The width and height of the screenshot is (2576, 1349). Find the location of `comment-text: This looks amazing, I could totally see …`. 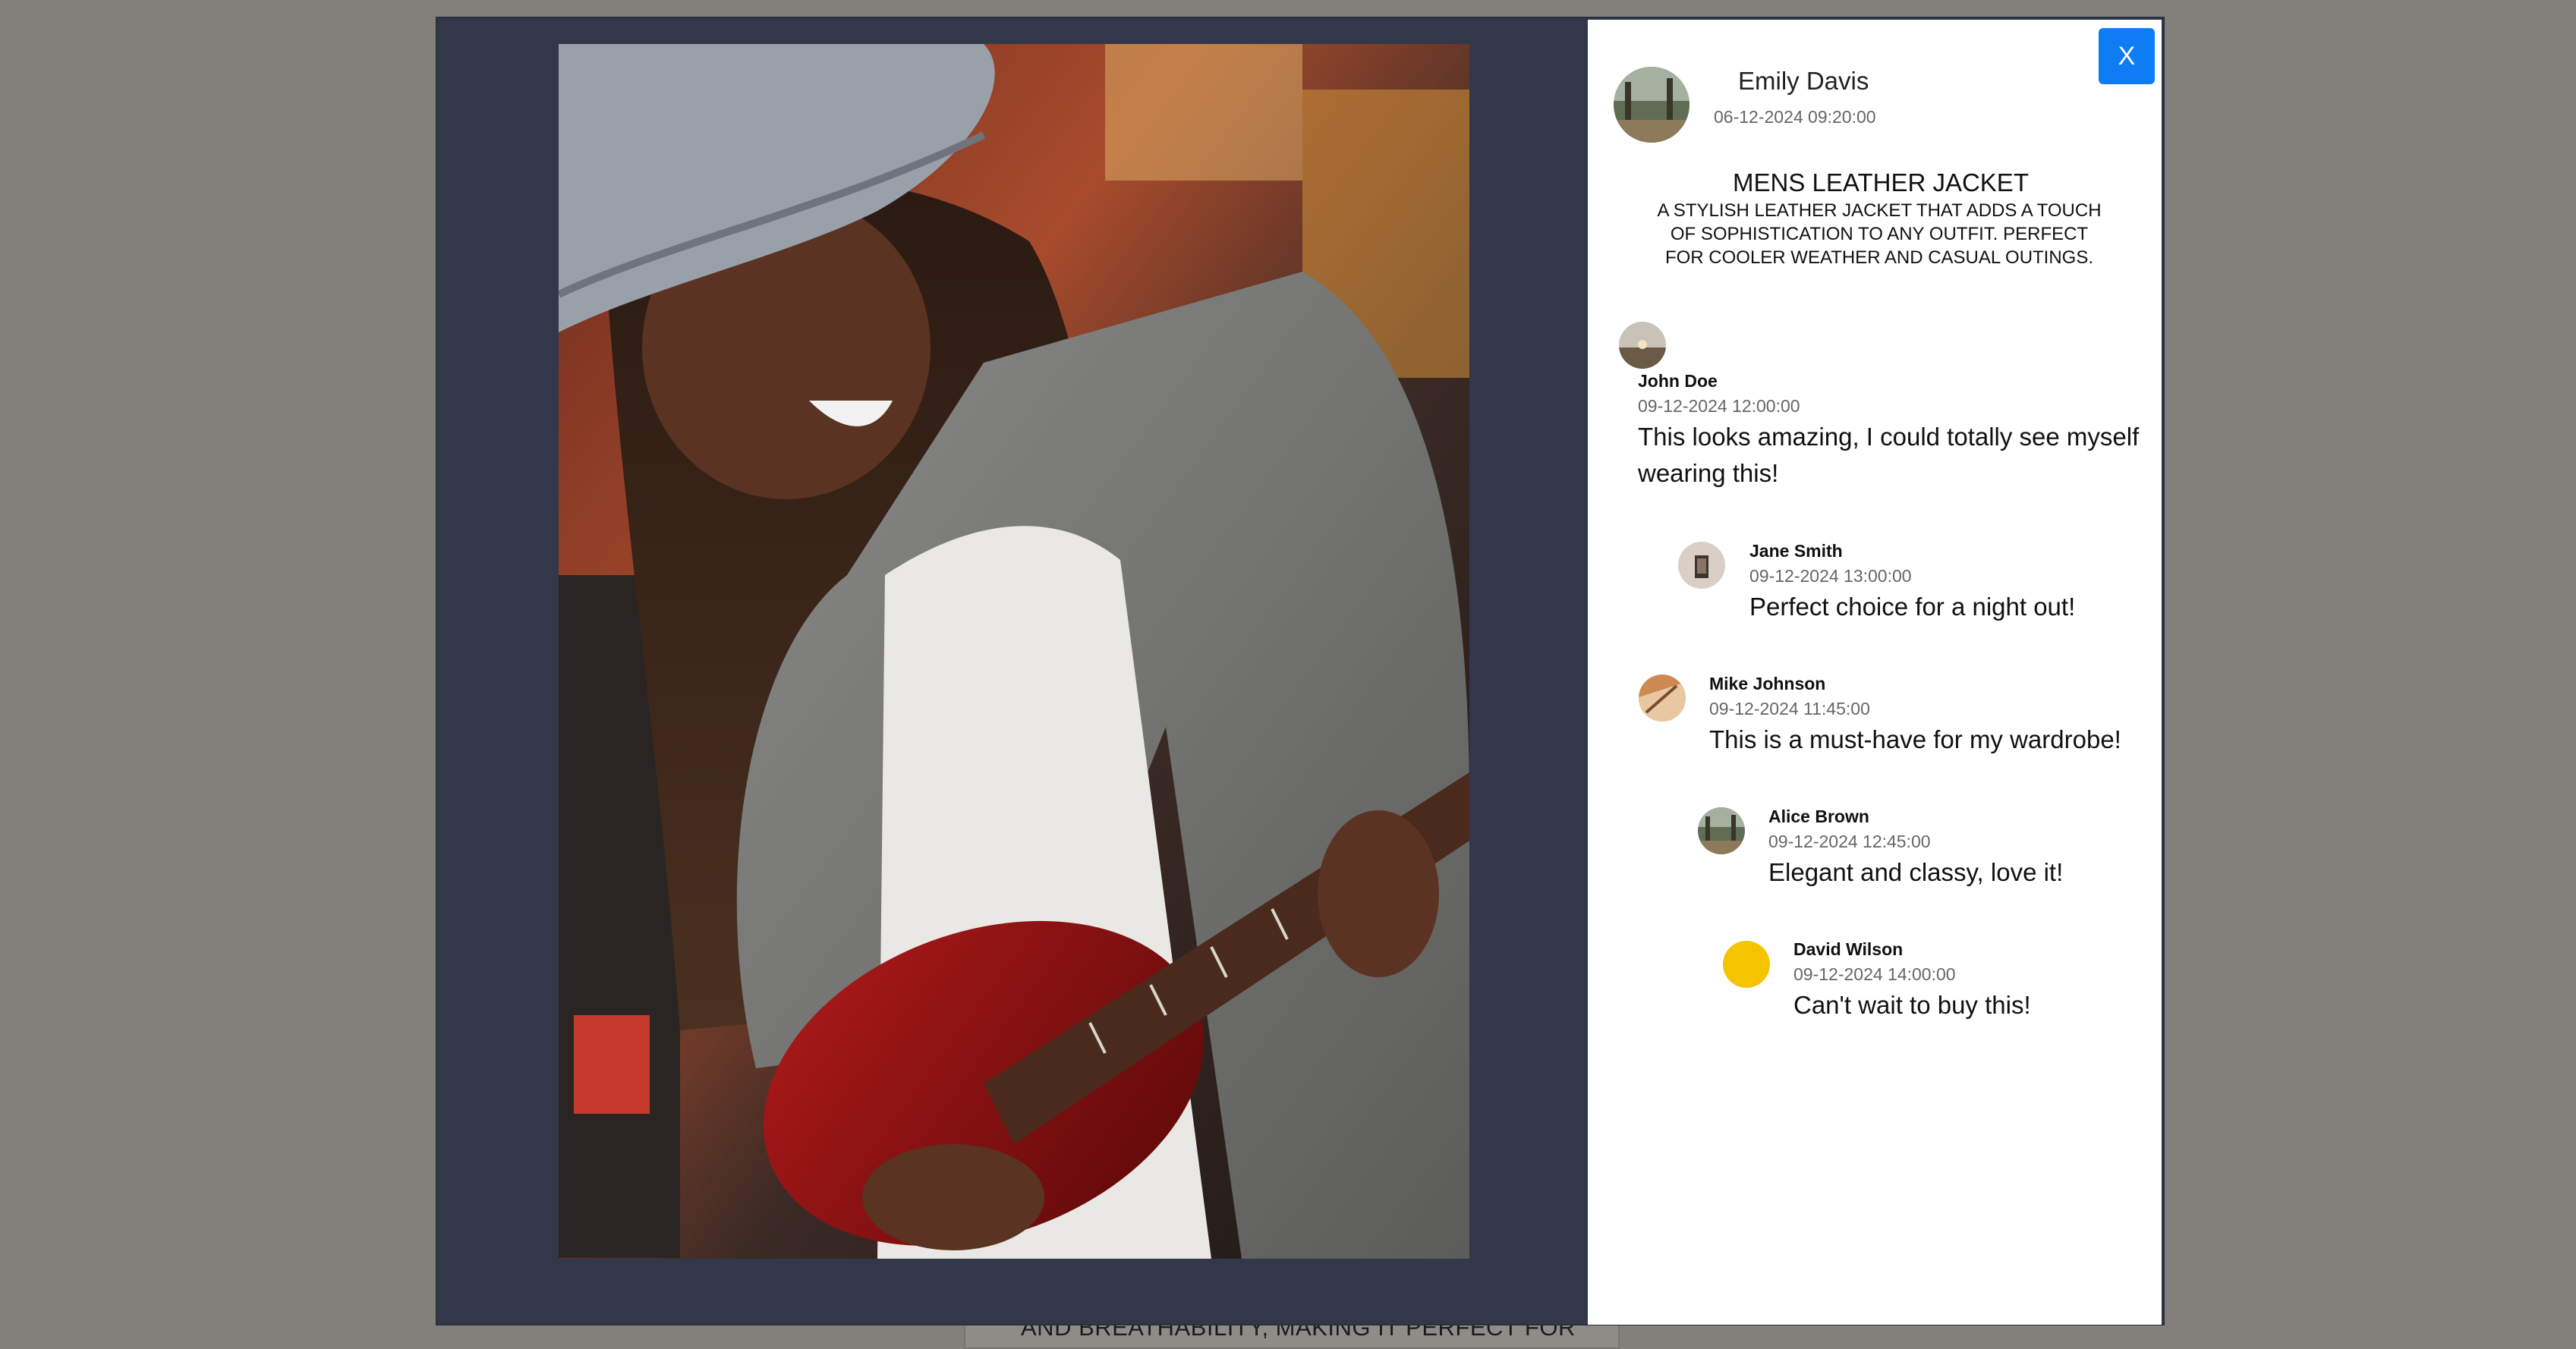

comment-text: This looks amazing, I could totally see … is located at coordinates (1889, 455).